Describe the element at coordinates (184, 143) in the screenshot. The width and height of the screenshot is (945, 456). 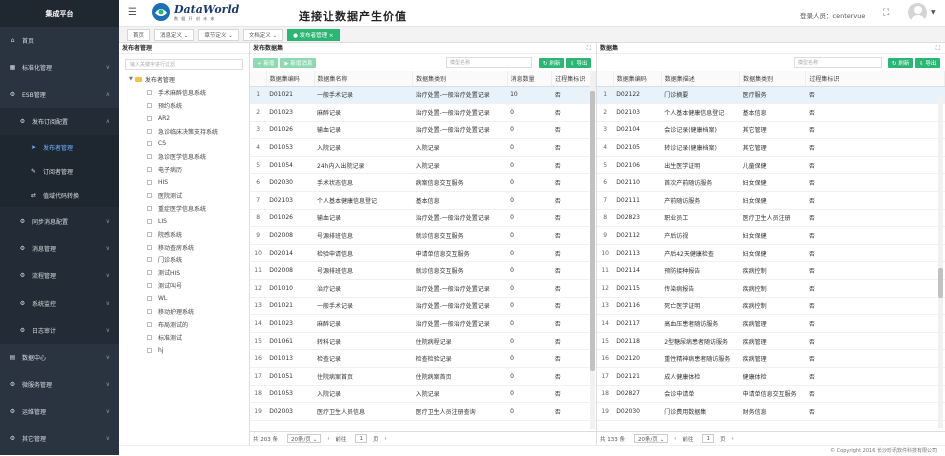
I see `tree-node: CS` at that location.